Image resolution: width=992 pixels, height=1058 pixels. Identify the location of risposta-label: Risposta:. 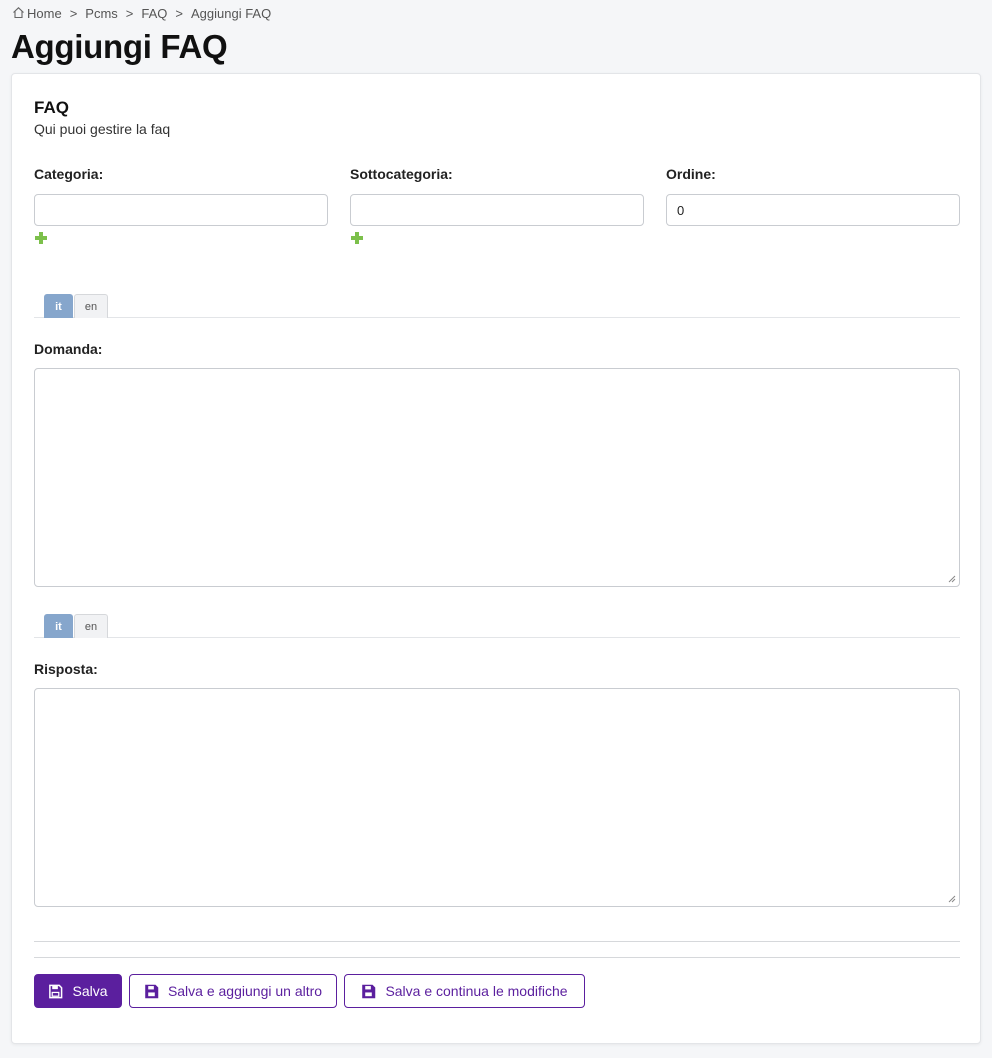
(66, 669).